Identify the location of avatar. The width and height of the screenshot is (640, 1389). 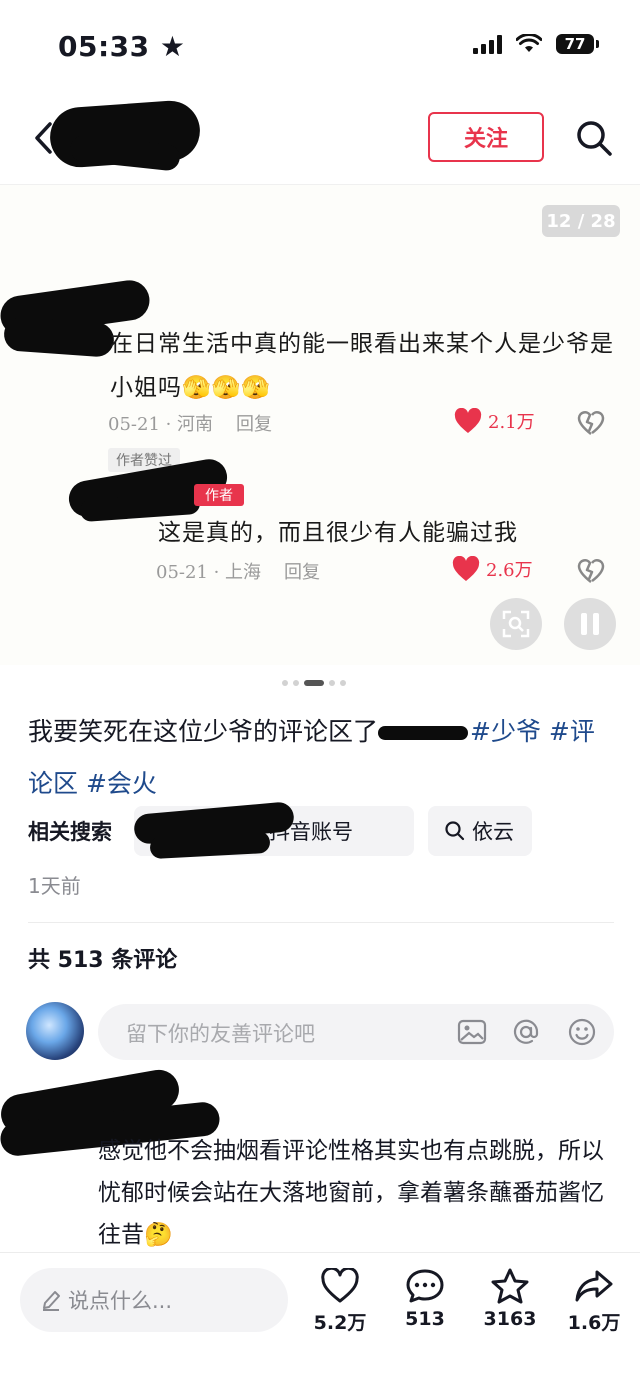
(55, 1031).